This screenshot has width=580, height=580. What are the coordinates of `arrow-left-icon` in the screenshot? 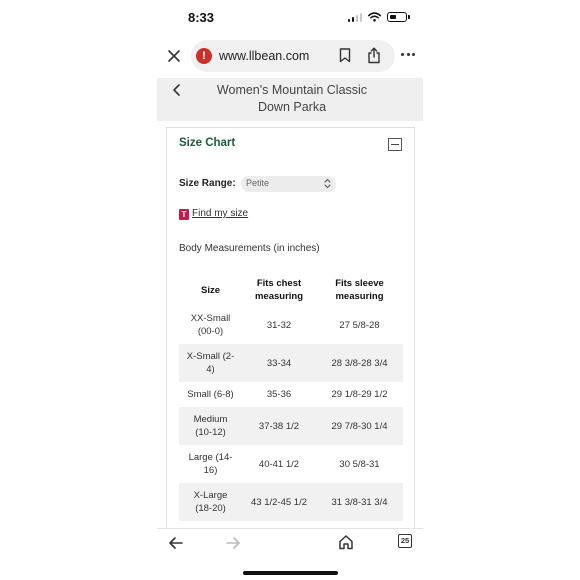 It's located at (176, 543).